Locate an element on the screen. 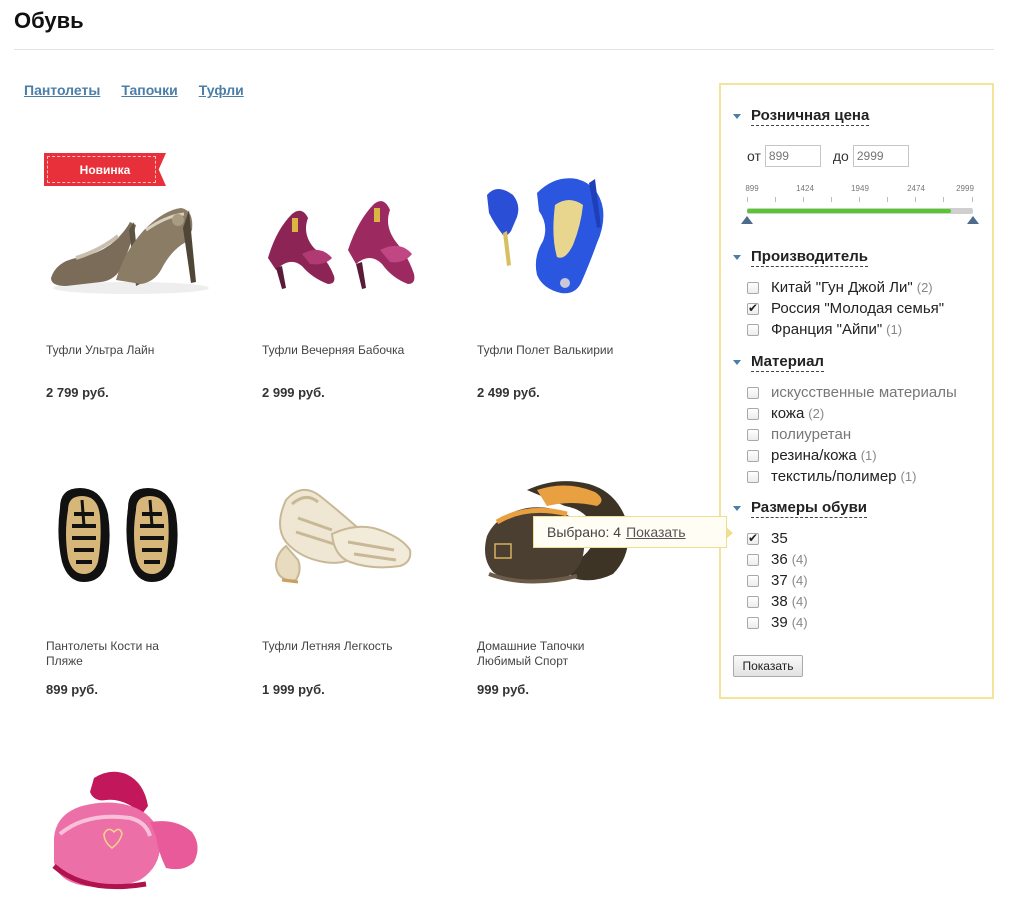 The width and height of the screenshot is (1023, 907). filter-option: кожа (2) is located at coordinates (785, 413).